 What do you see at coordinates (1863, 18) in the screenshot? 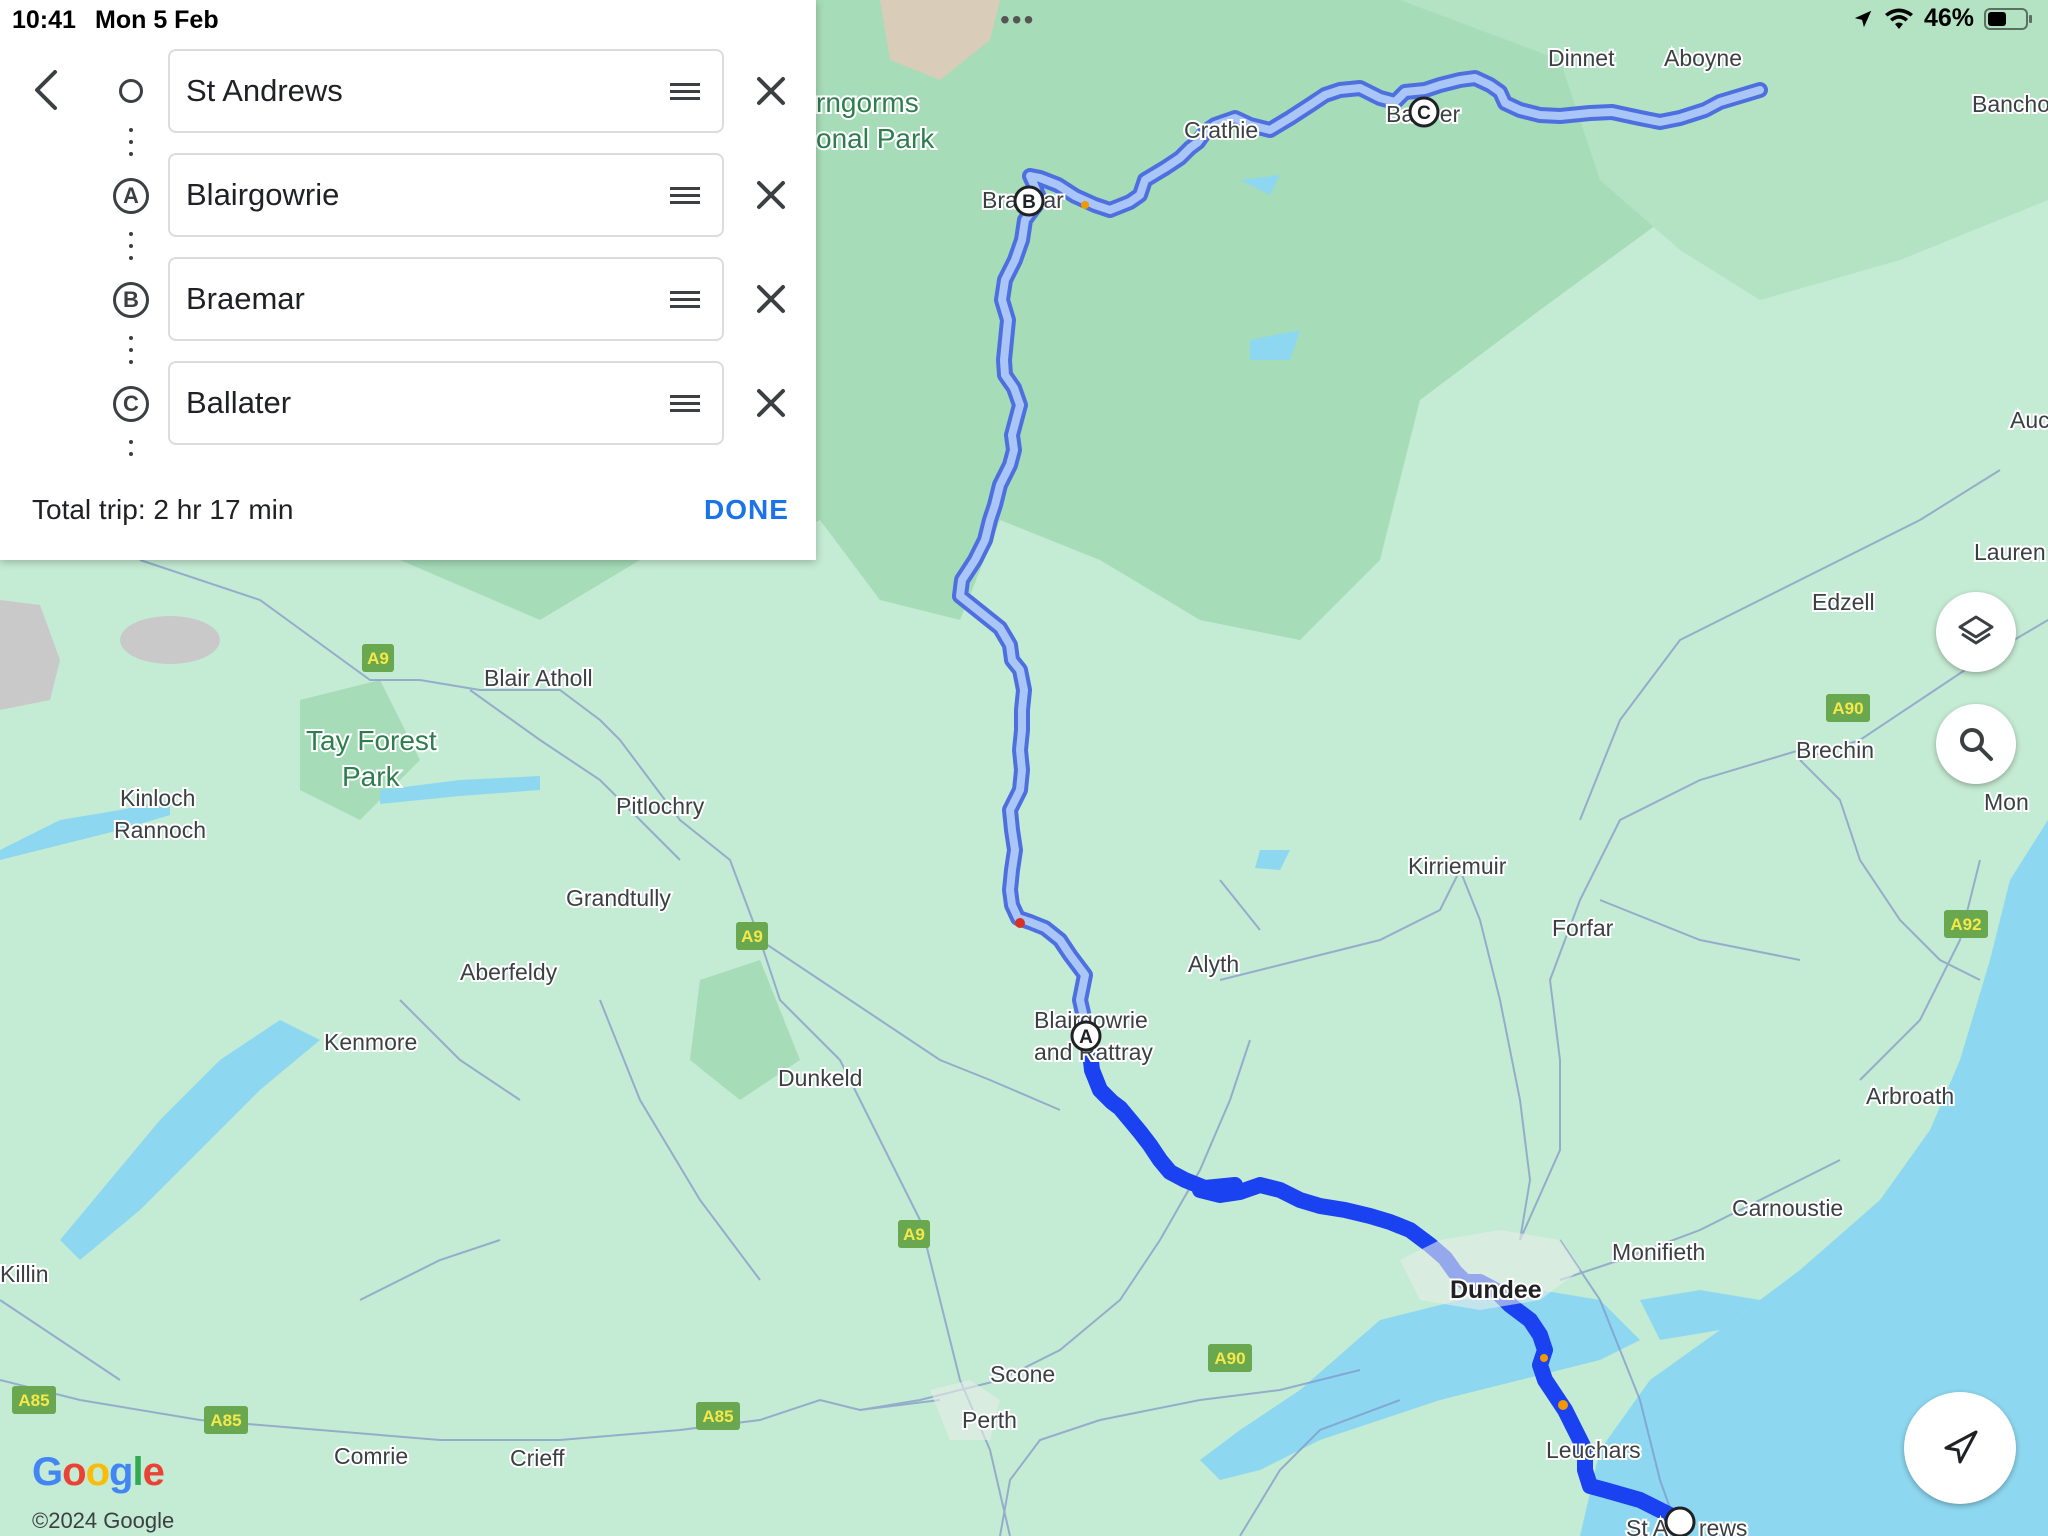
I see `location-arrow-icon` at bounding box center [1863, 18].